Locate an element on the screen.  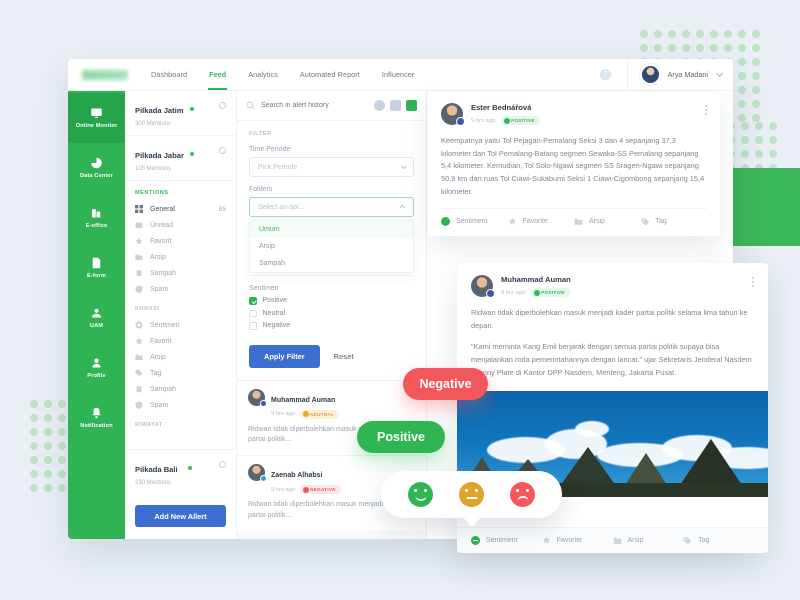
decorative-green-block is located at coordinates (750, 207).